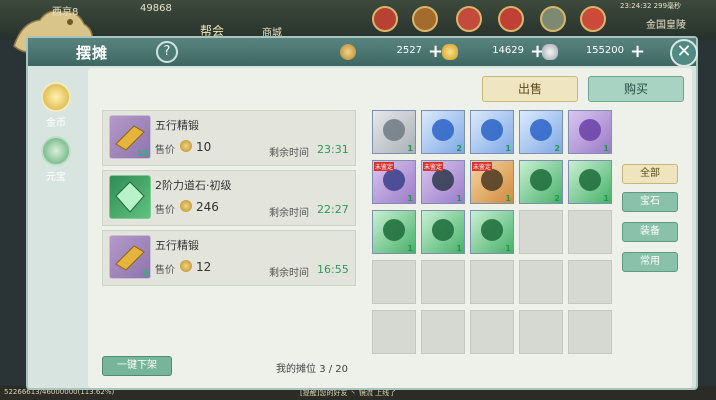 This screenshot has height=400, width=716. I want to click on tab-yuanbao: 元宝, so click(56, 160).